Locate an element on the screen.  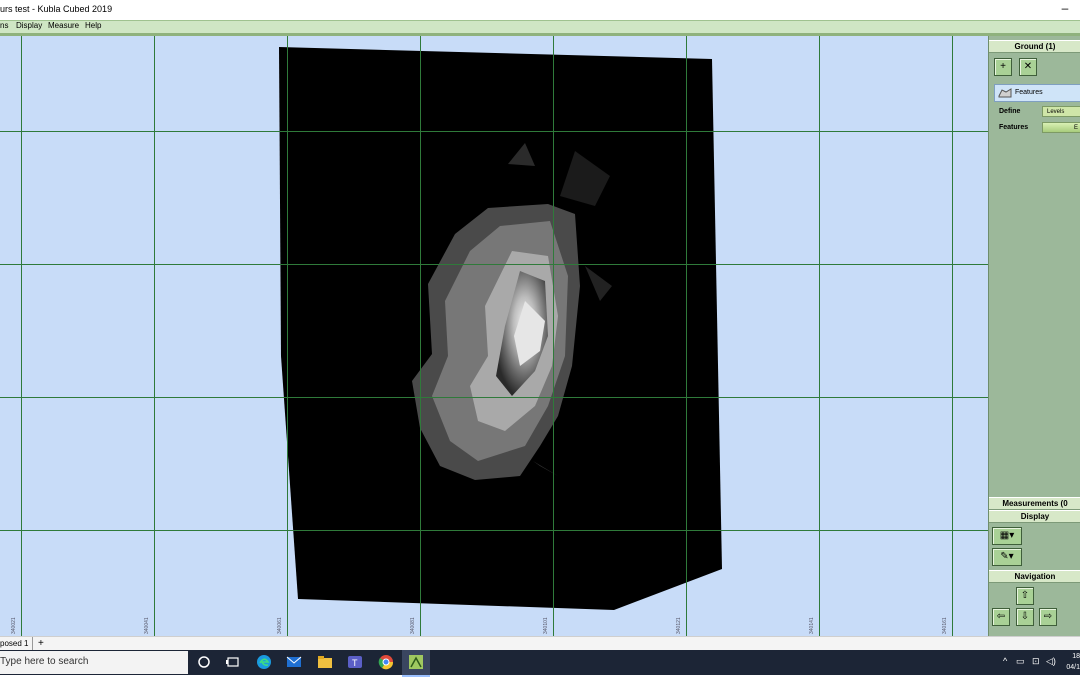
define-select: Levels is located at coordinates (1061, 111).